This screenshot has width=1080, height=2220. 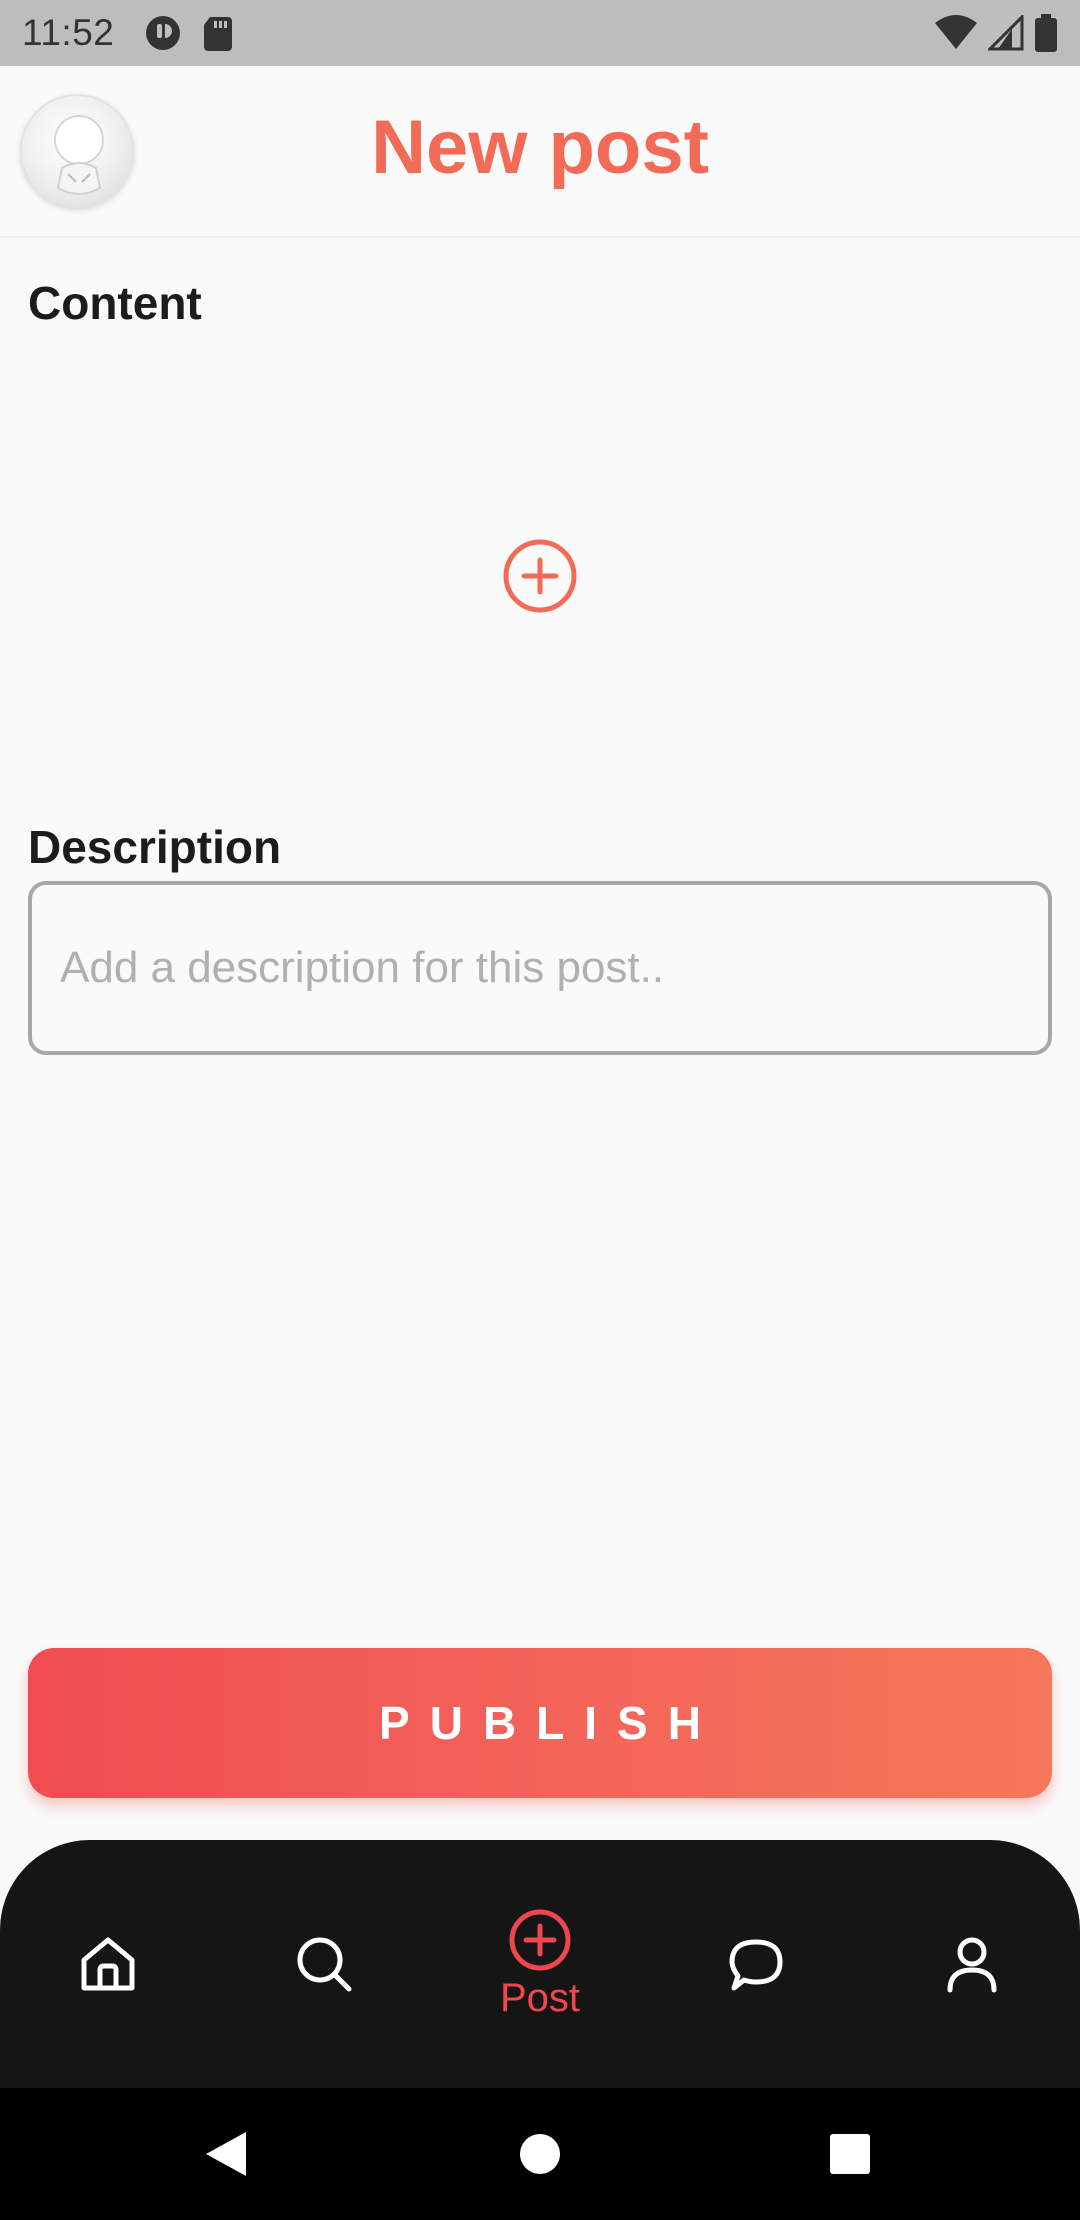 I want to click on nav-item-post: Post, so click(x=540, y=1964).